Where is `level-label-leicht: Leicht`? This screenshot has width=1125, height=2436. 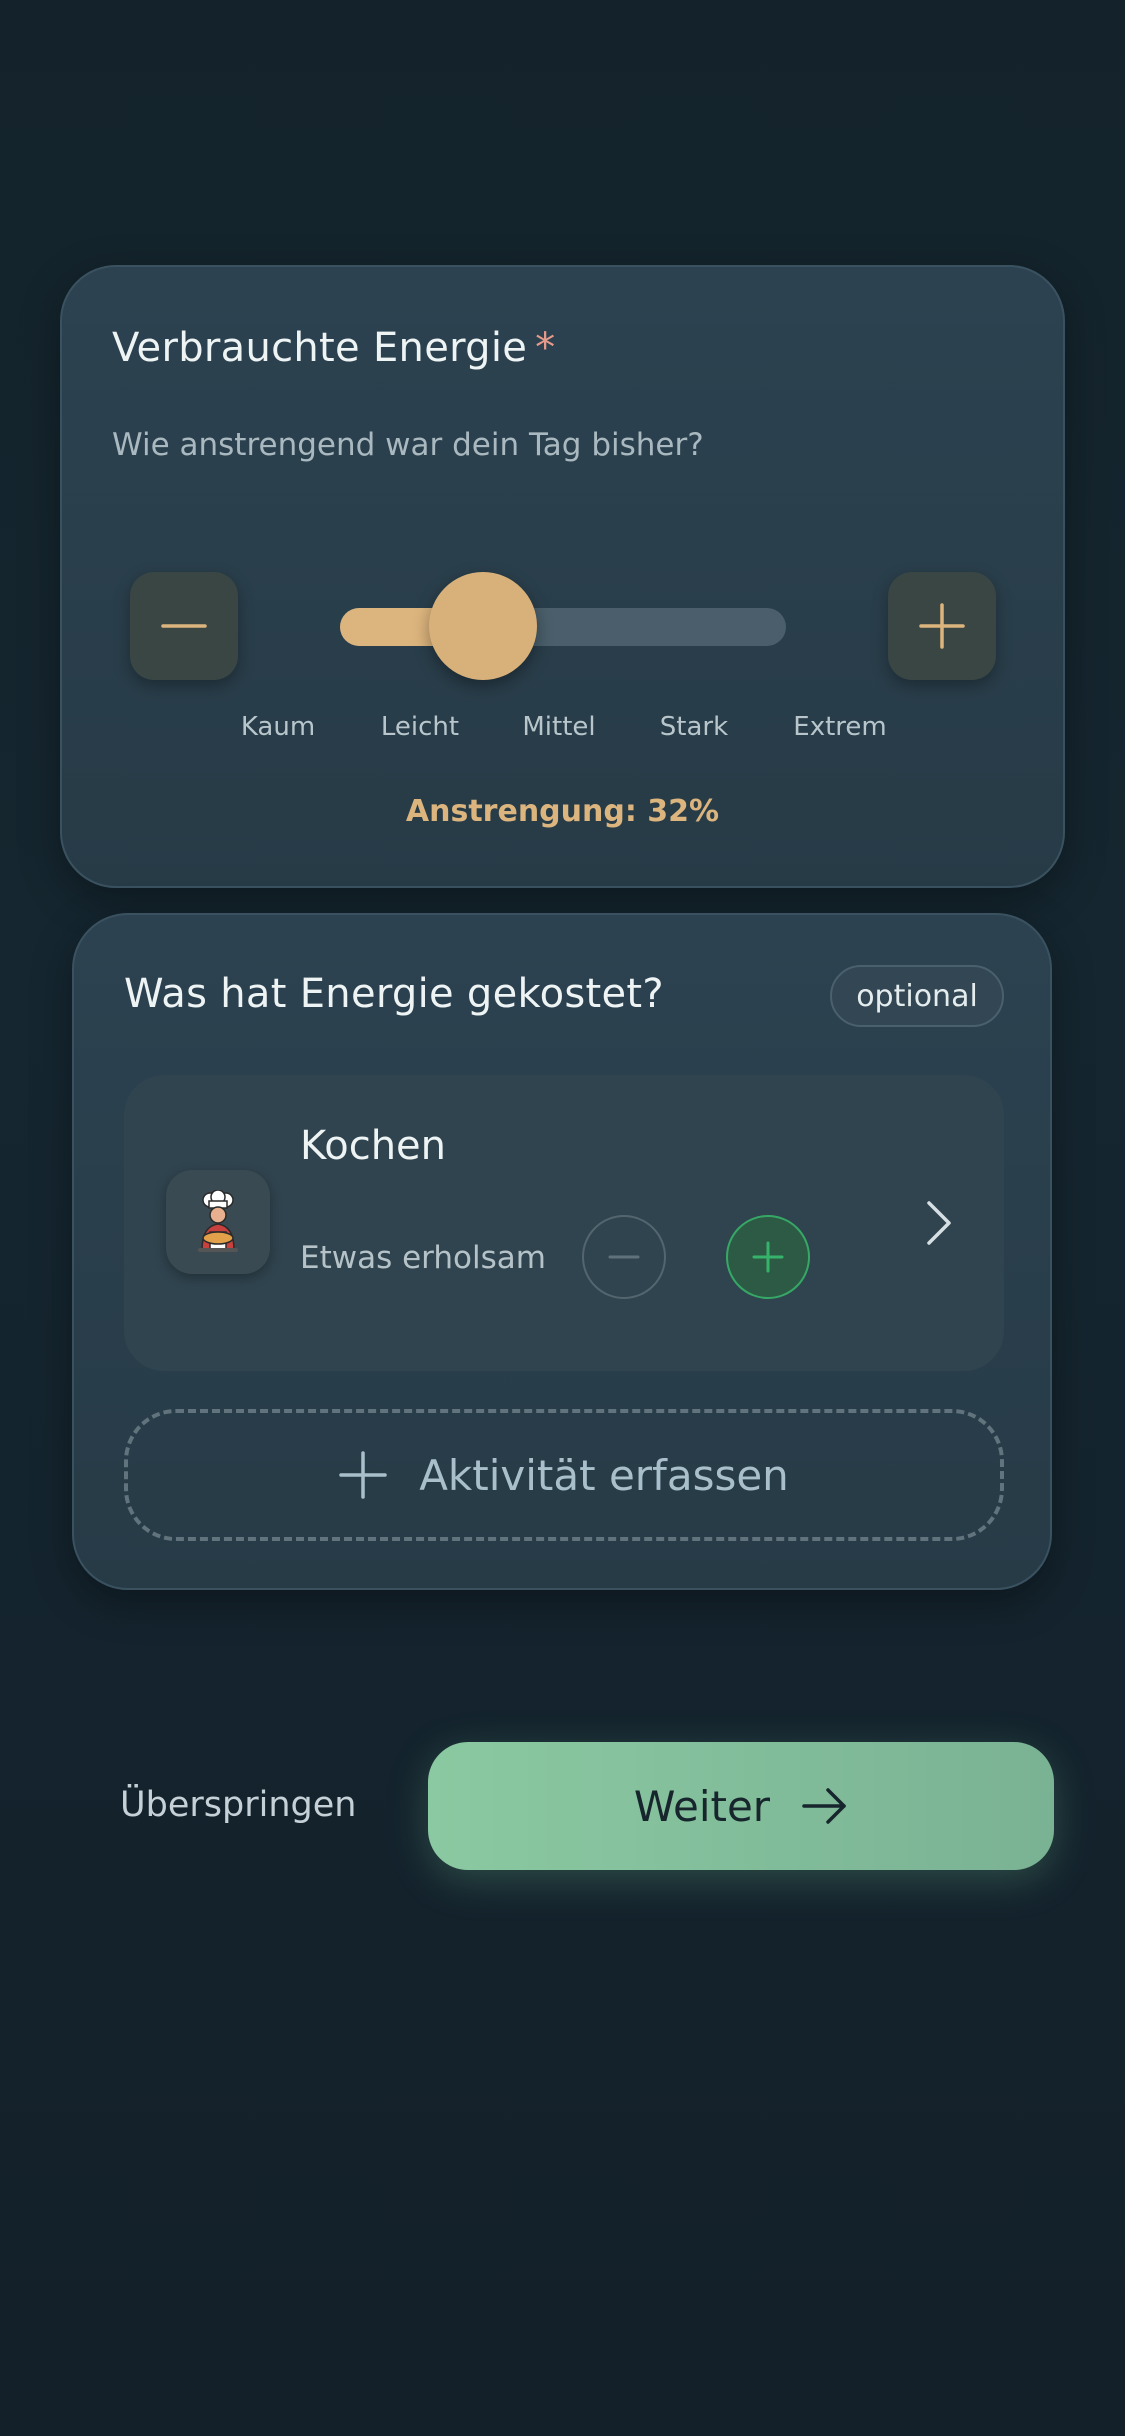 level-label-leicht: Leicht is located at coordinates (420, 727).